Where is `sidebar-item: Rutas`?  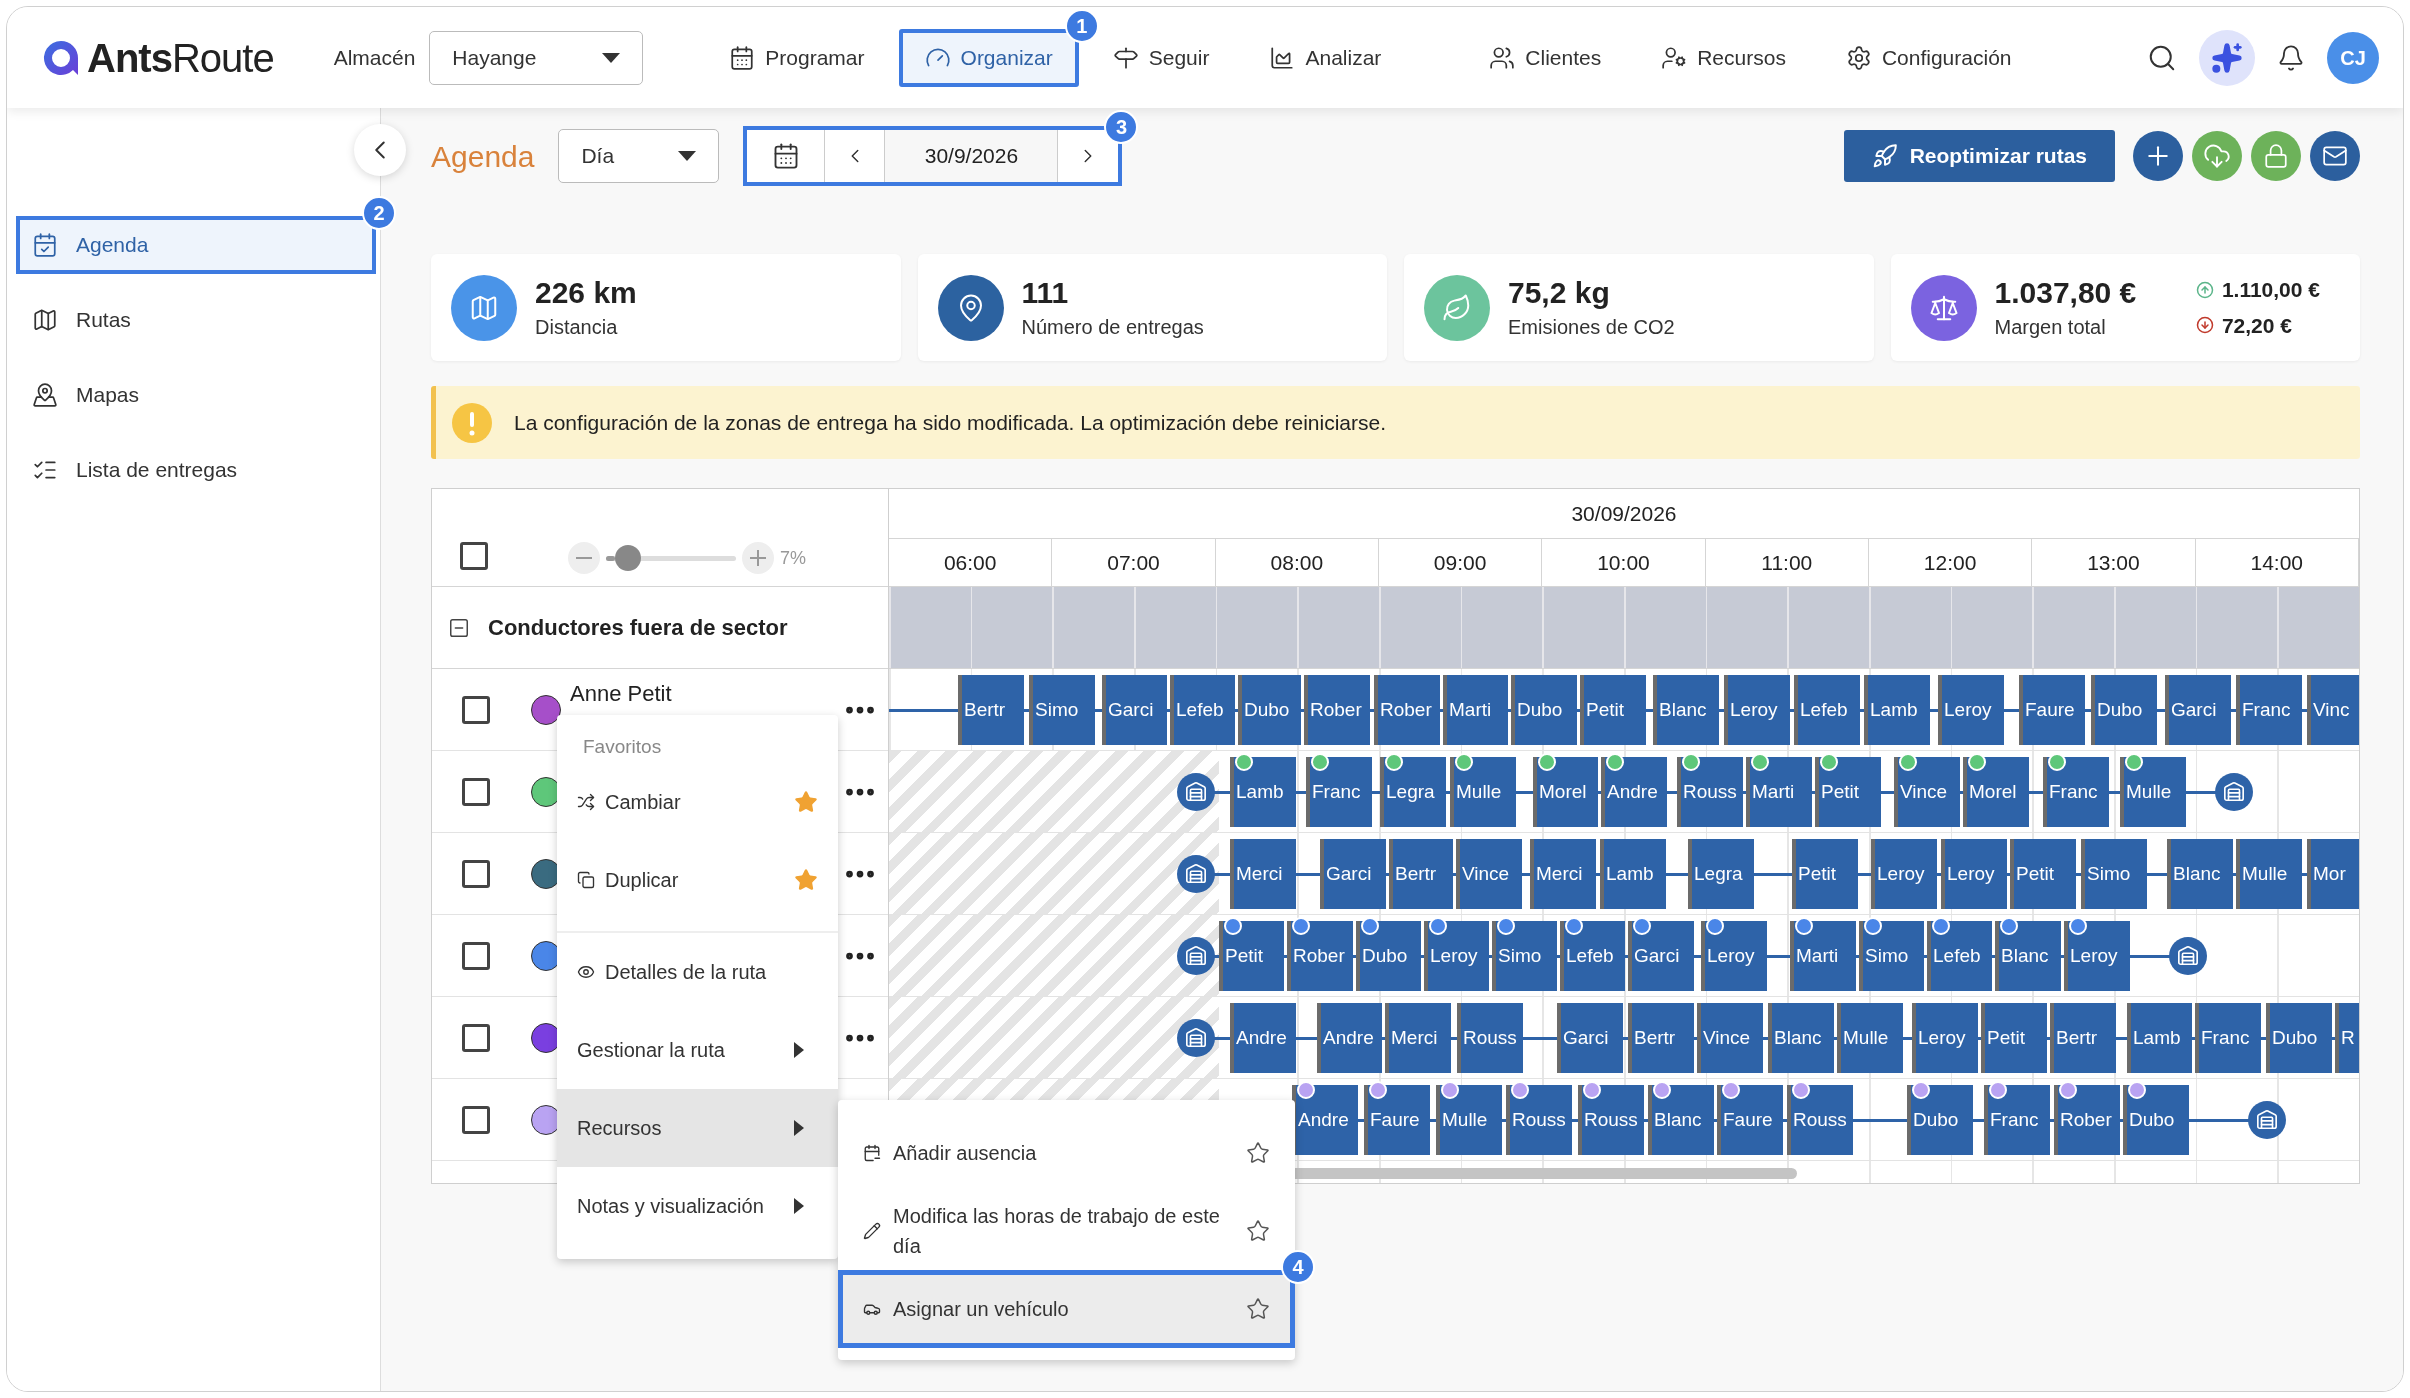 sidebar-item: Rutas is located at coordinates (196, 320).